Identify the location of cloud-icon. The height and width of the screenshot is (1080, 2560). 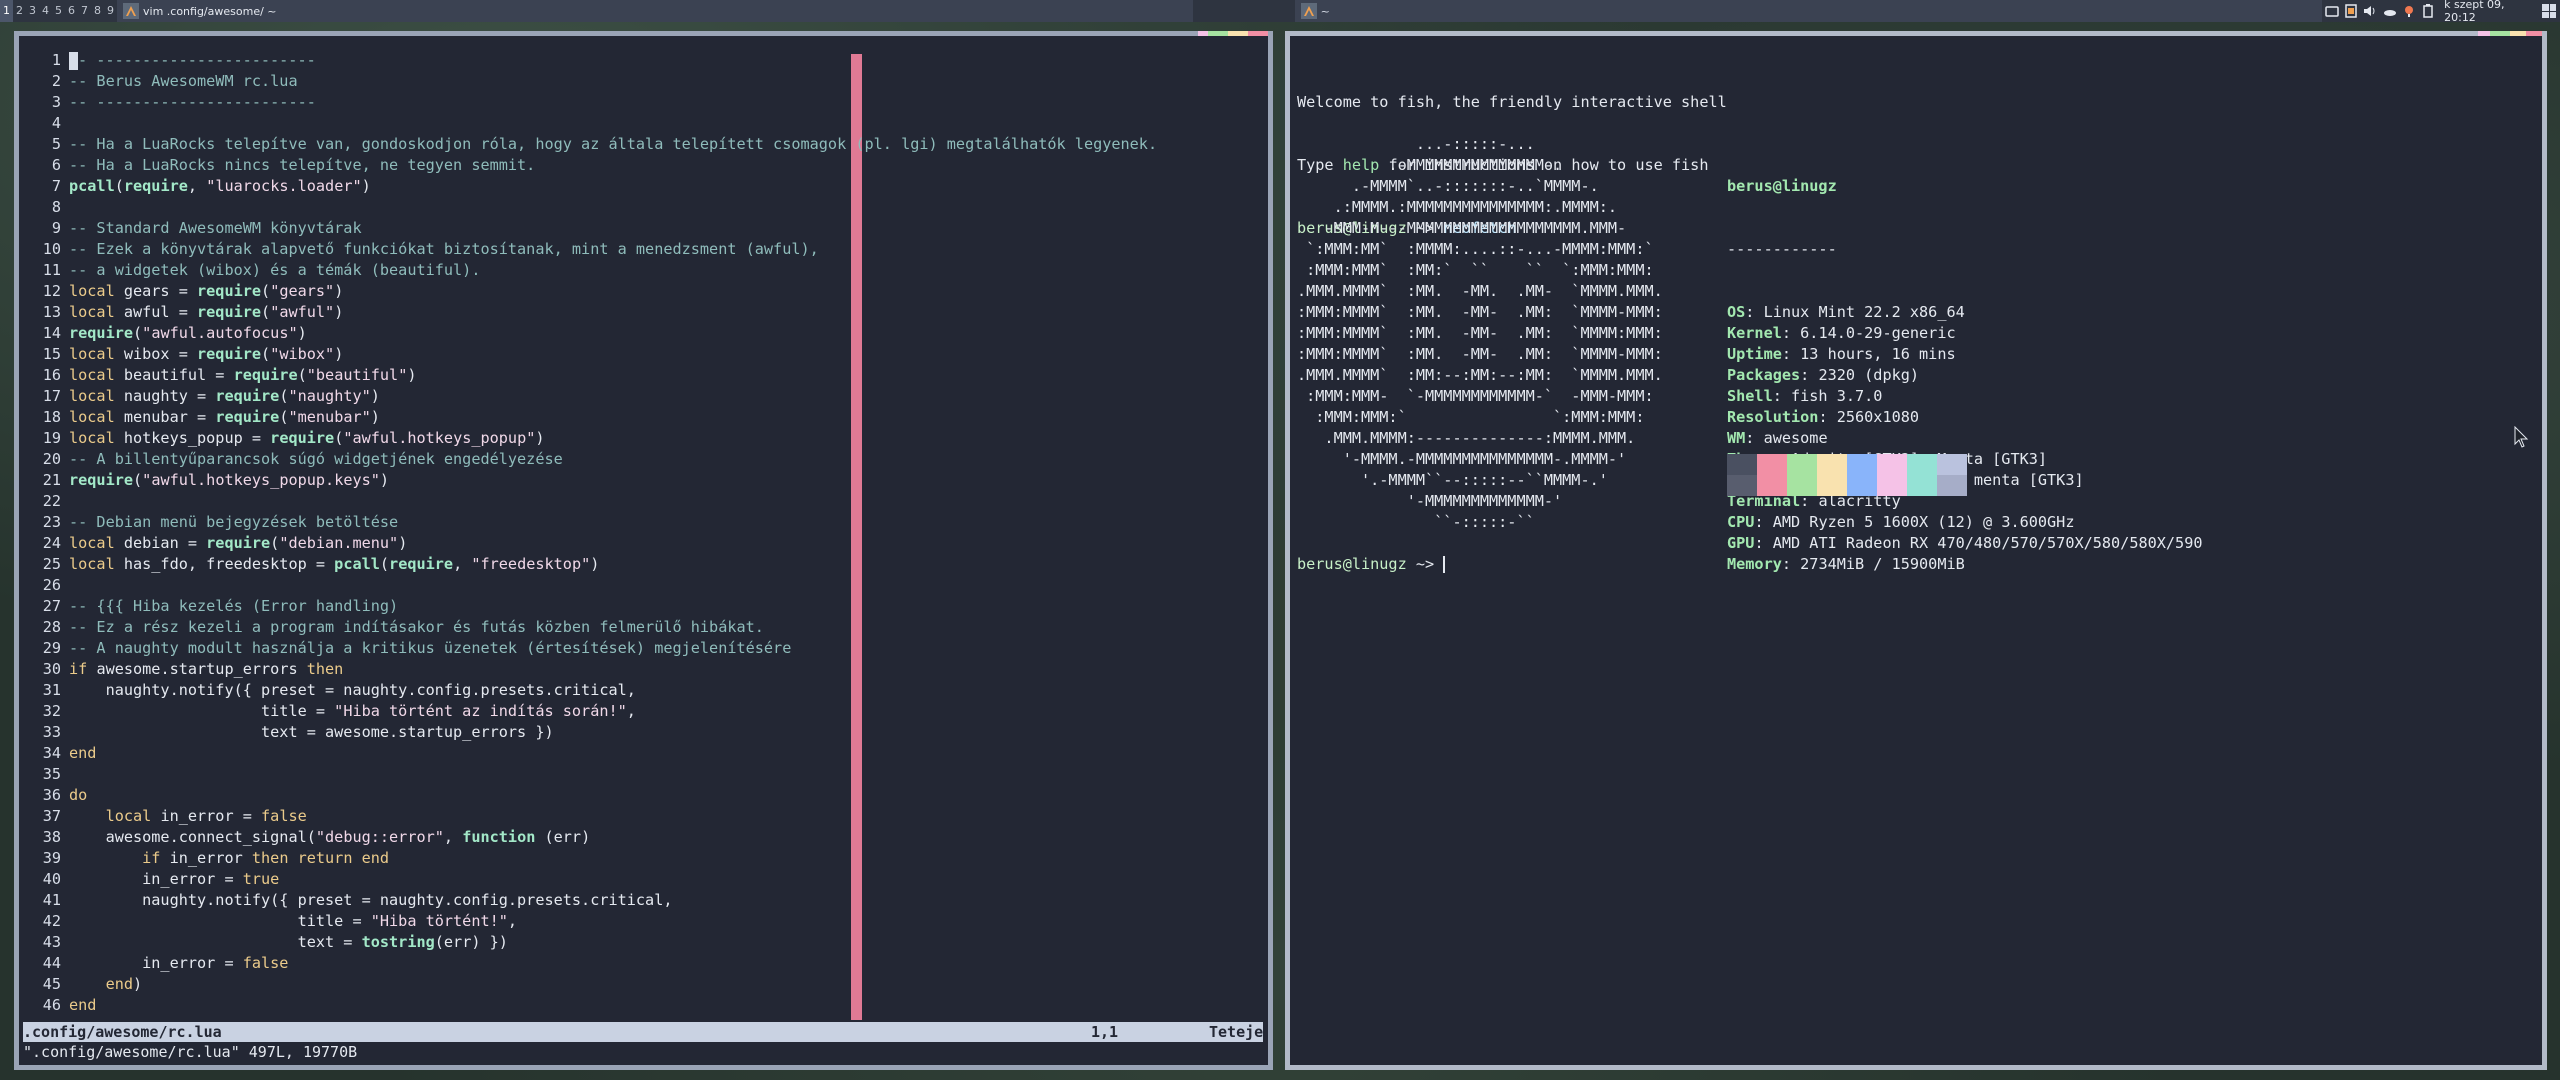
(2389, 11).